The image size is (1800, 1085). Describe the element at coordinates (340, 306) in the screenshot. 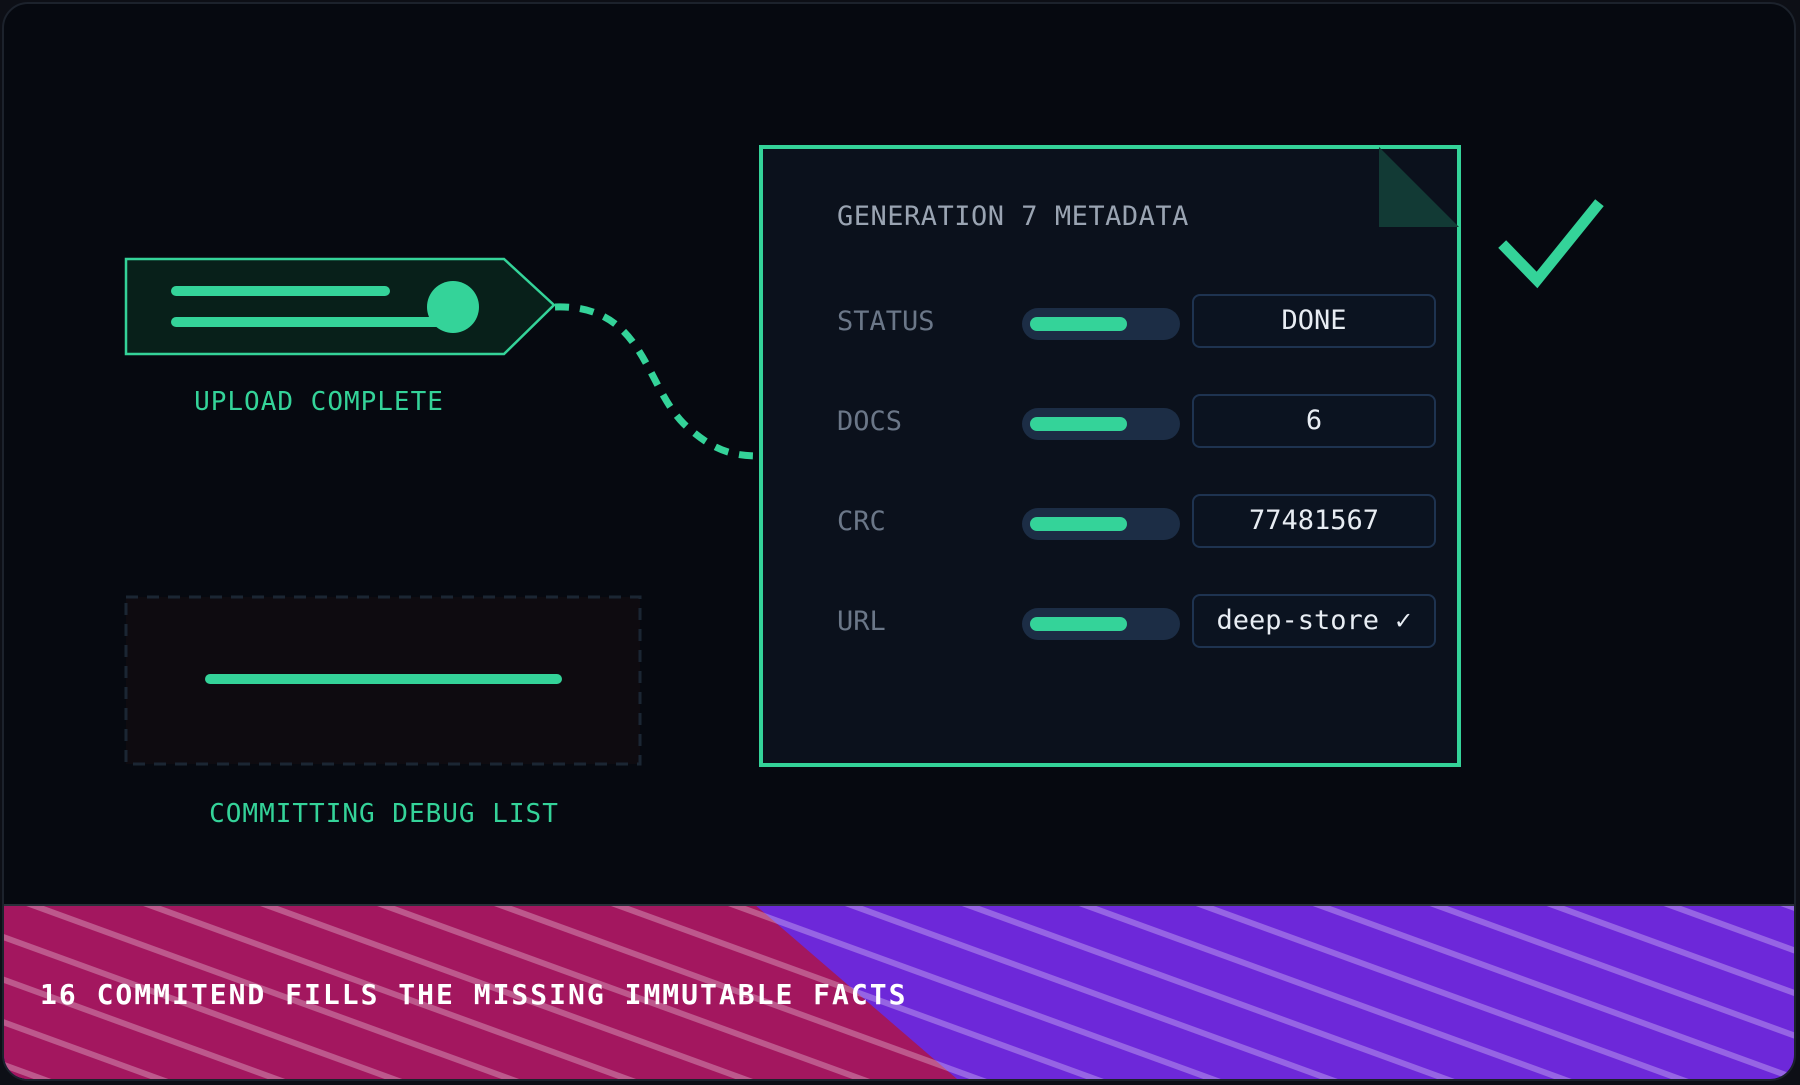

I see `upload-tag` at that location.